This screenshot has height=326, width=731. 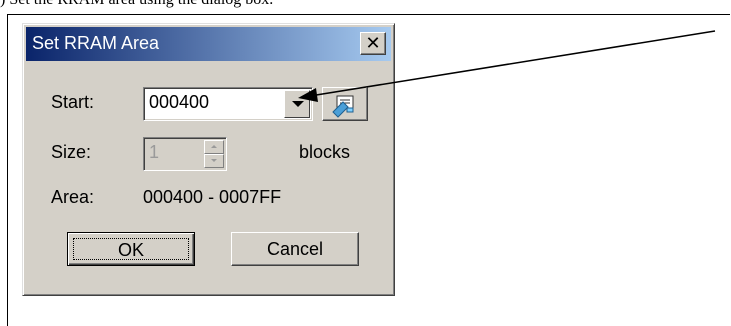 What do you see at coordinates (507, 66) in the screenshot?
I see `callout-arrow` at bounding box center [507, 66].